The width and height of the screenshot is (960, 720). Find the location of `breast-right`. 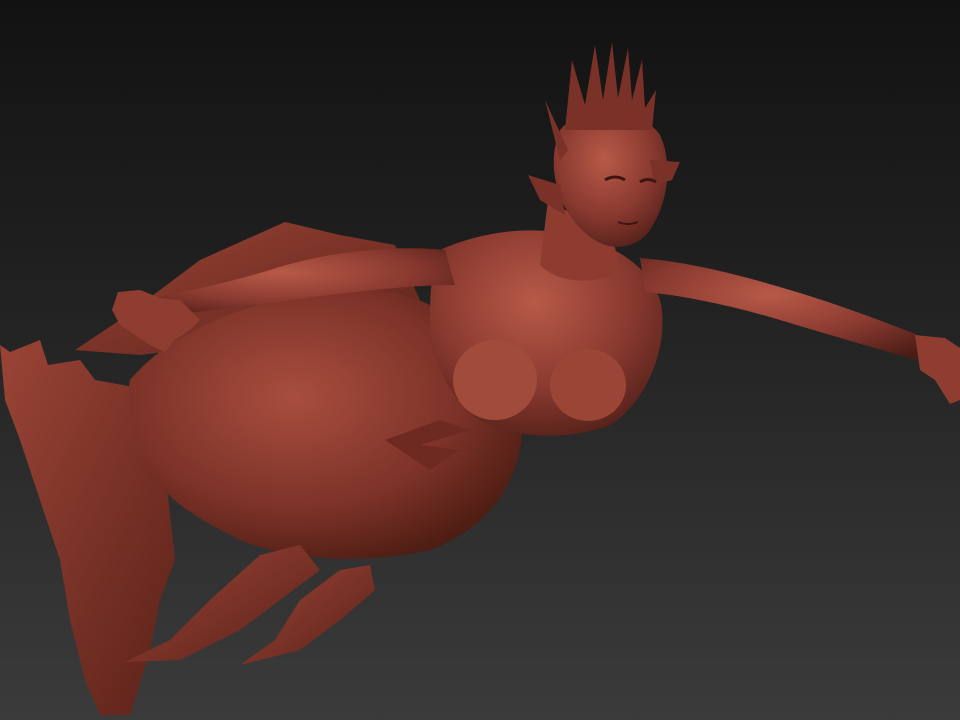

breast-right is located at coordinates (588, 385).